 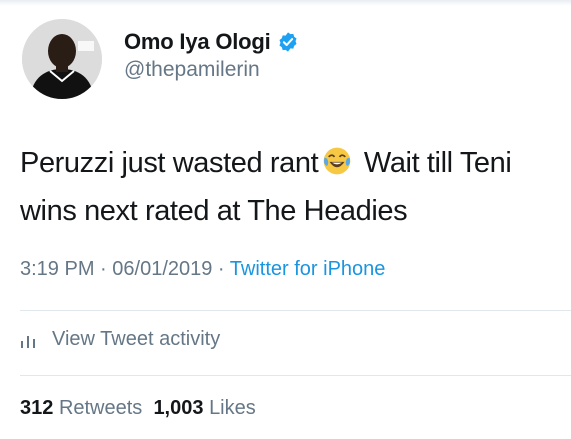 I want to click on likes-label: Likes, so click(x=232, y=408).